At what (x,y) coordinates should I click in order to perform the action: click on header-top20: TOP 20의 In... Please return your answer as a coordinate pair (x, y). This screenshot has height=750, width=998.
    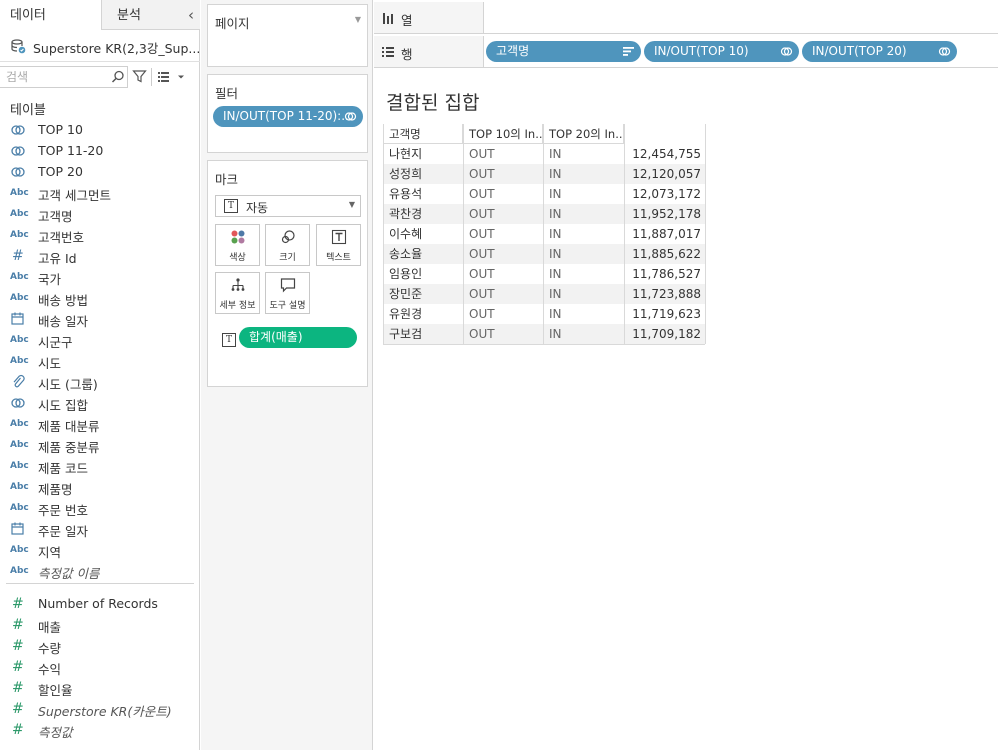
    Looking at the image, I should click on (583, 134).